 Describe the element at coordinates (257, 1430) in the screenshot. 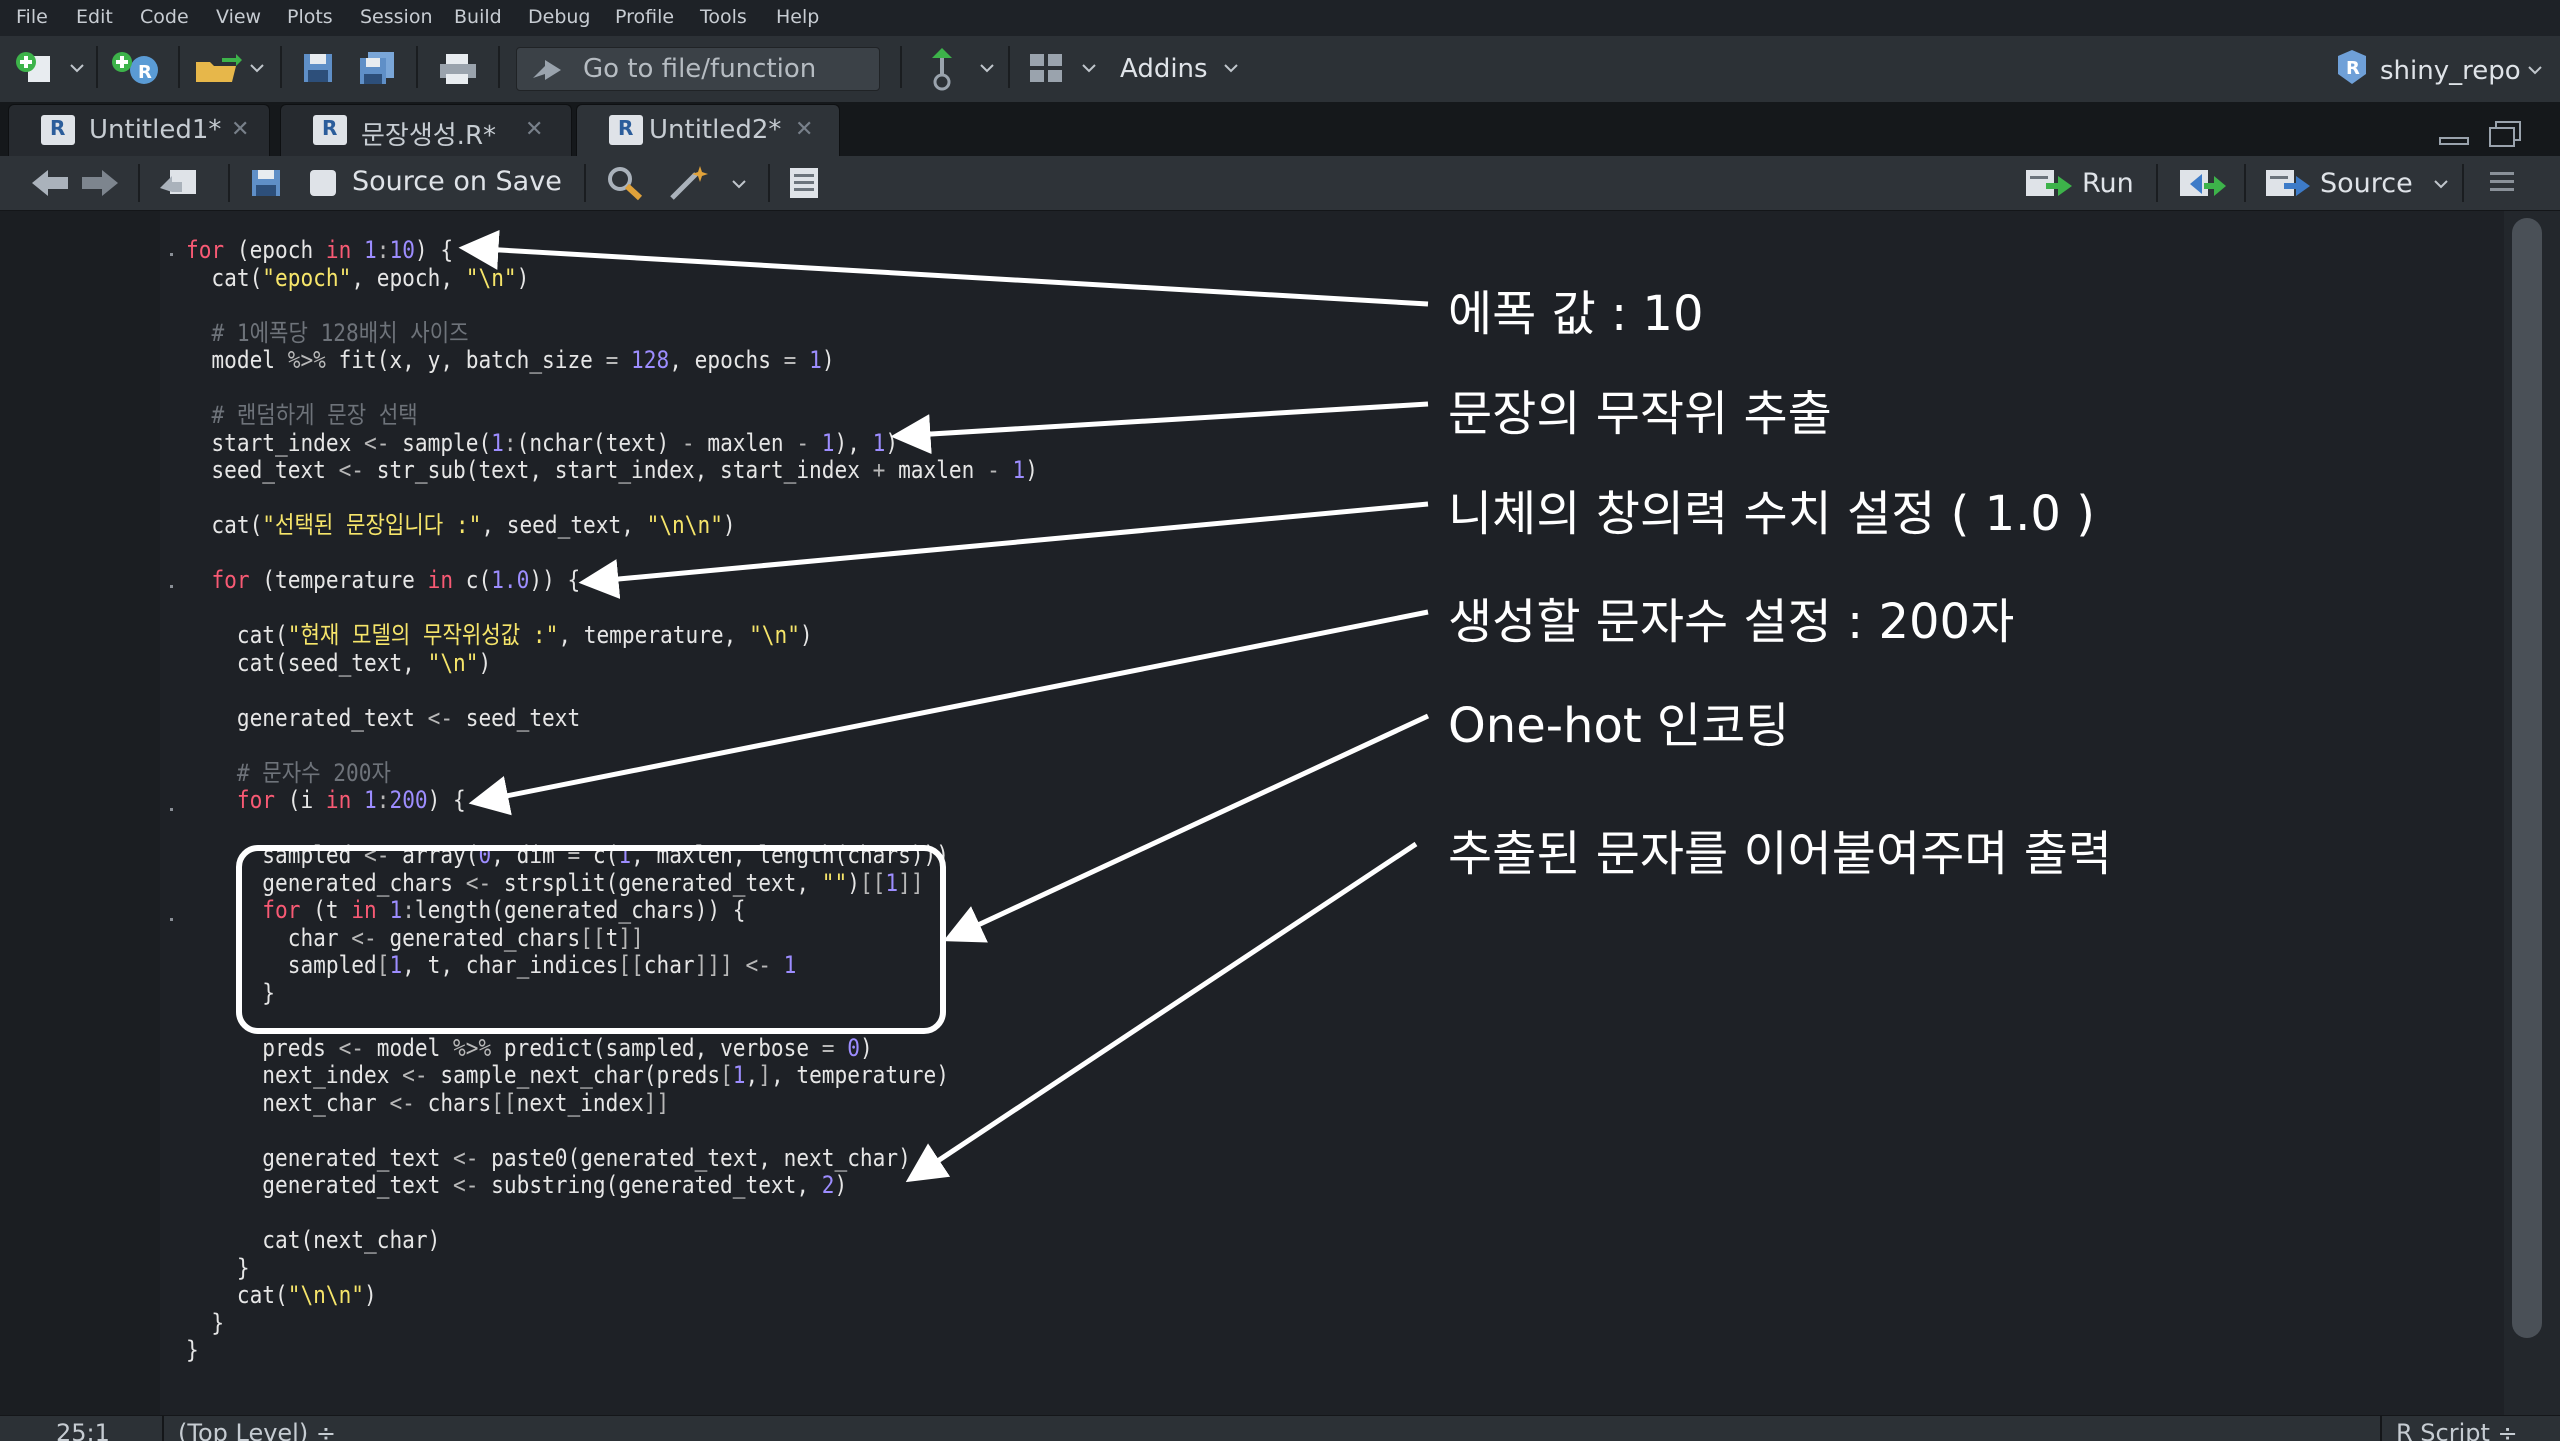

I see `scope-selector: (Top Level) ÷` at that location.